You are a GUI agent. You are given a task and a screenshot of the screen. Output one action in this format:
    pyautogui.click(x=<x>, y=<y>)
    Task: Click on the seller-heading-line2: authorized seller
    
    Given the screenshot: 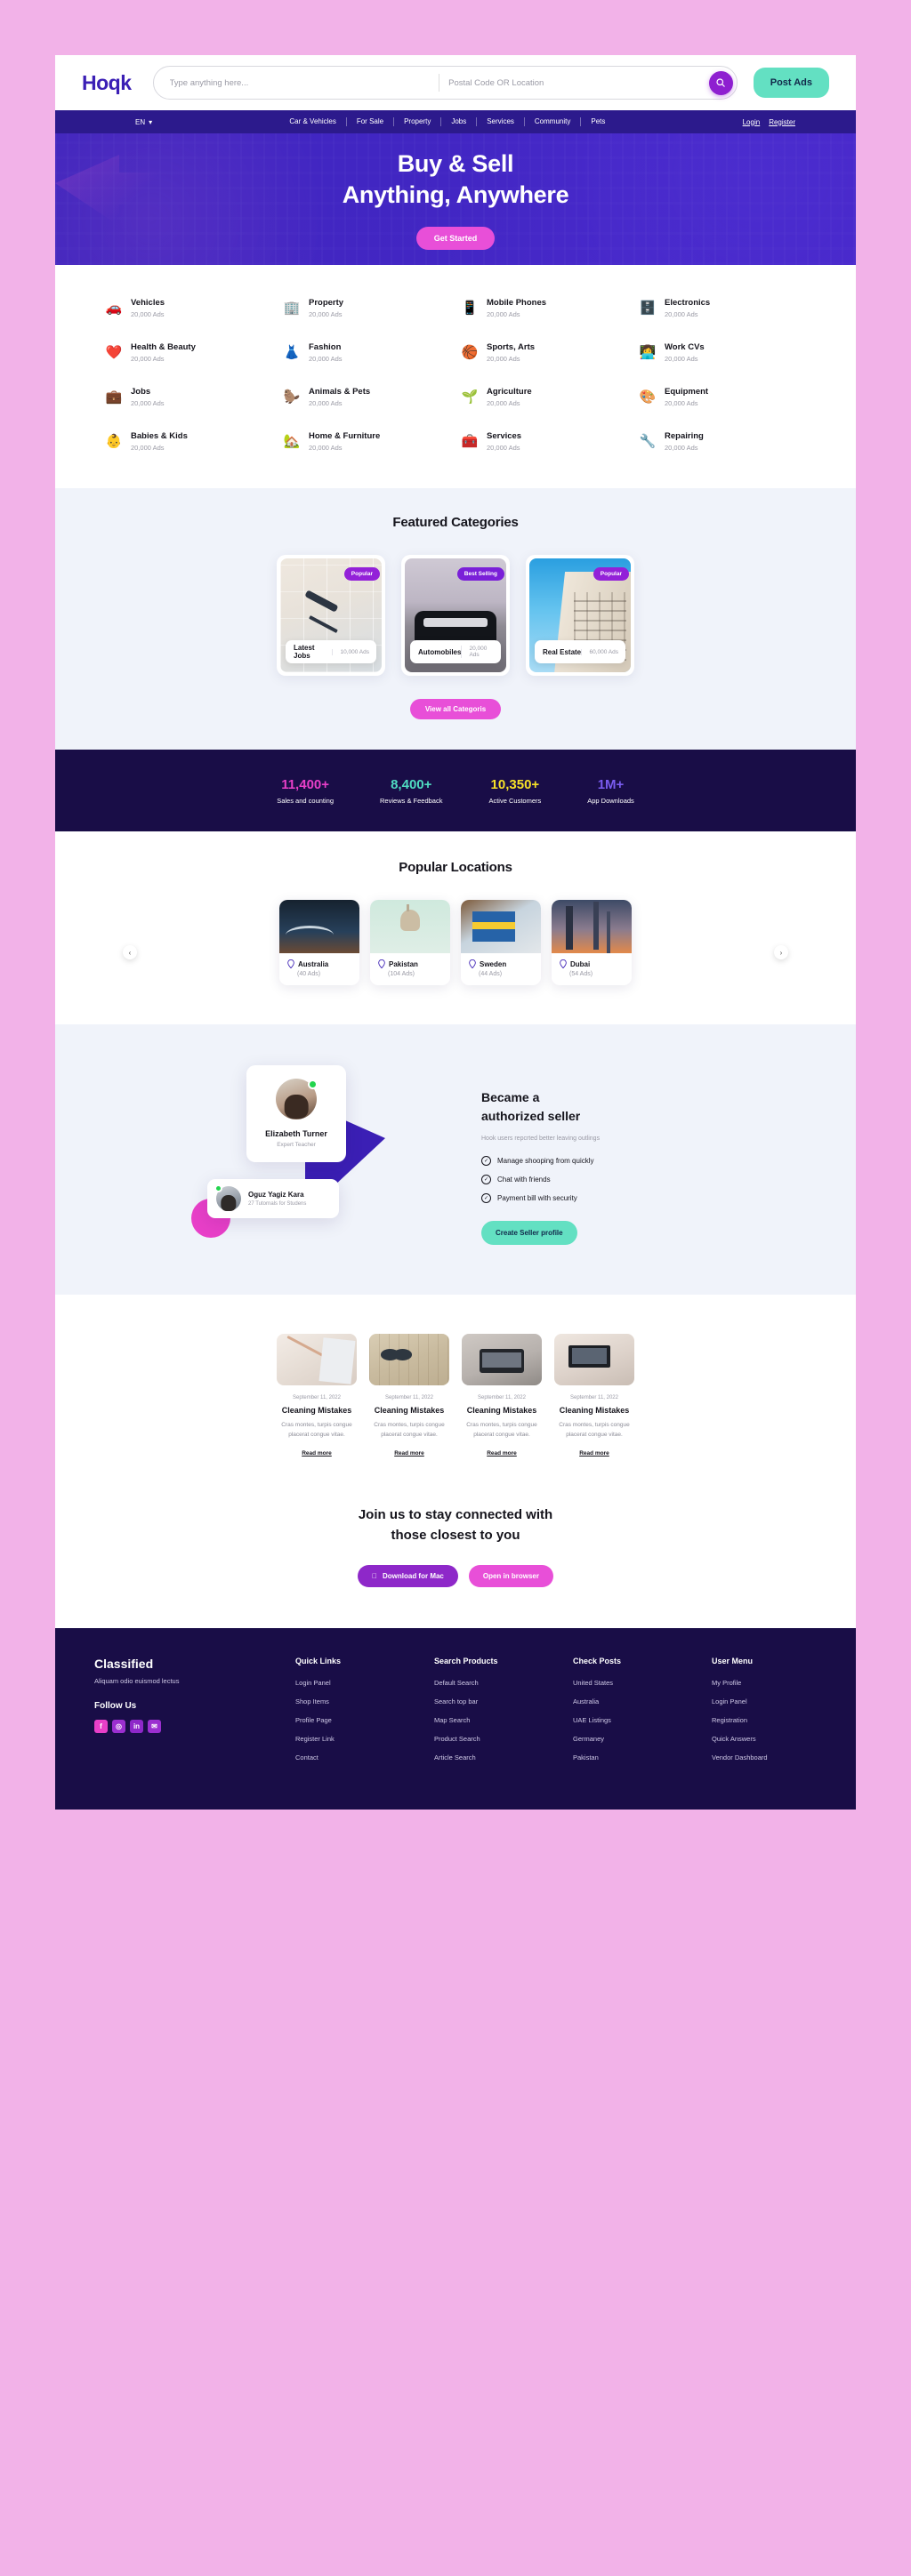 What is the action you would take?
    pyautogui.click(x=531, y=1116)
    